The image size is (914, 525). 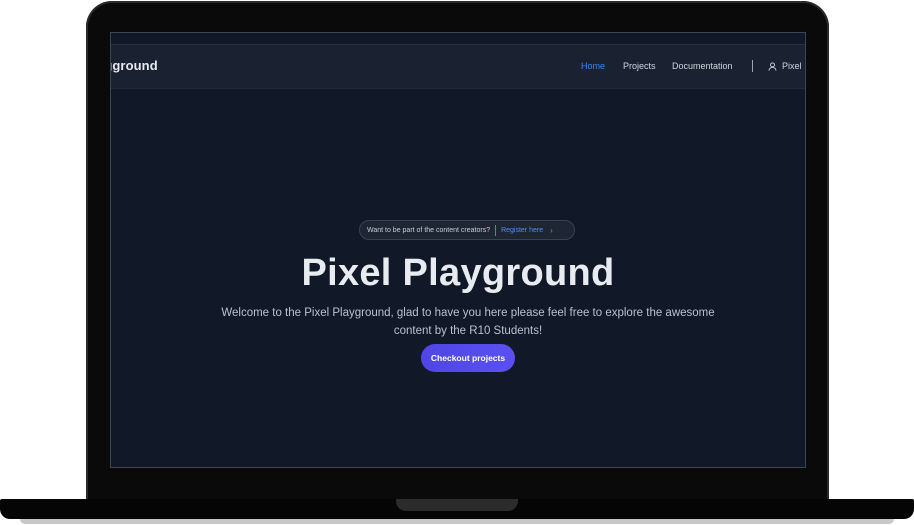 I want to click on laptop-base-shadow, so click(x=457, y=521).